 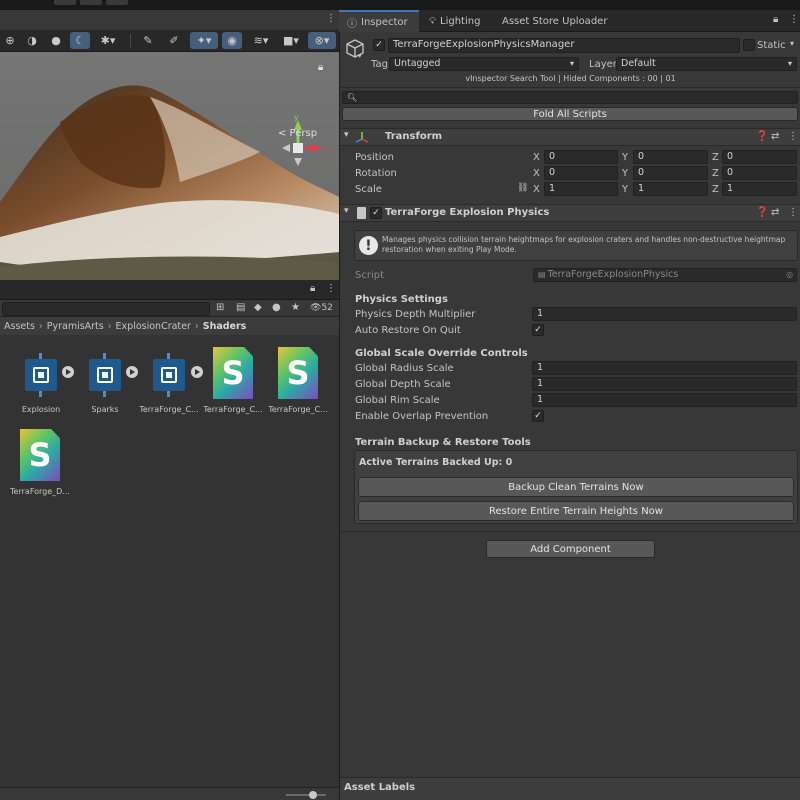 What do you see at coordinates (570, 788) in the screenshot?
I see `asset-labels-bar: Asset Labels` at bounding box center [570, 788].